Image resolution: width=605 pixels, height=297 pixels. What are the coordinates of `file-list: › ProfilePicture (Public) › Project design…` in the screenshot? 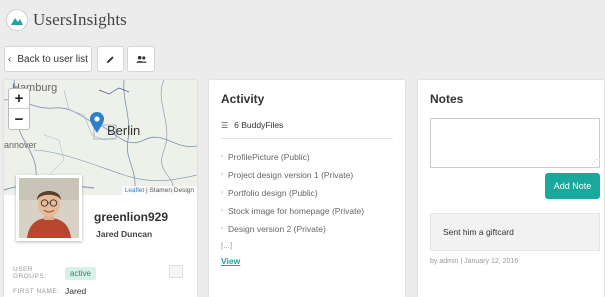 It's located at (307, 193).